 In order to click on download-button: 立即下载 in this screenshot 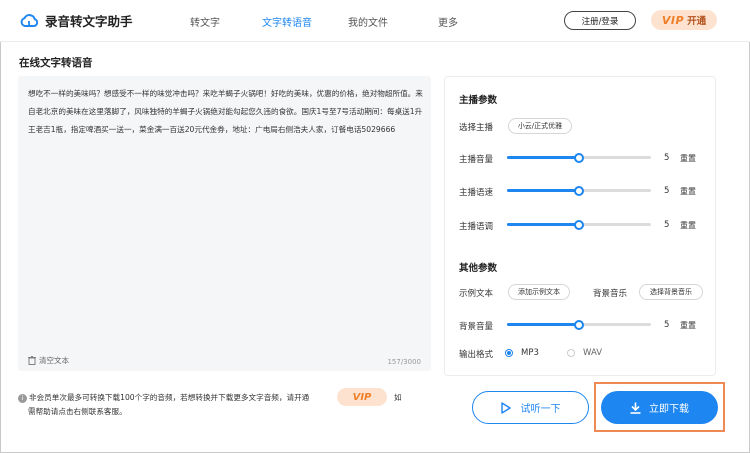, I will do `click(659, 407)`.